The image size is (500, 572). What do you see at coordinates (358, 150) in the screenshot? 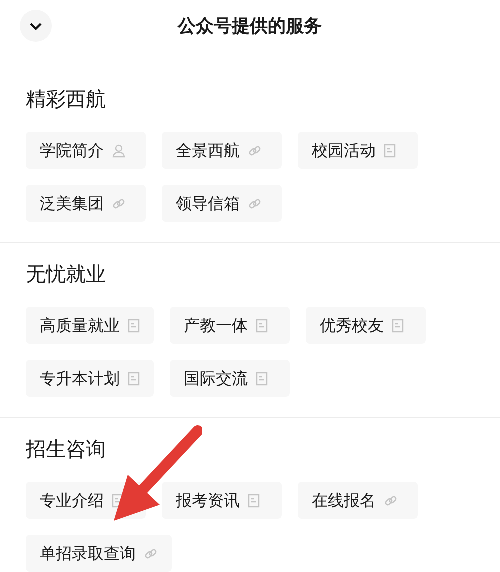
I see `service-chip: 校园活动` at bounding box center [358, 150].